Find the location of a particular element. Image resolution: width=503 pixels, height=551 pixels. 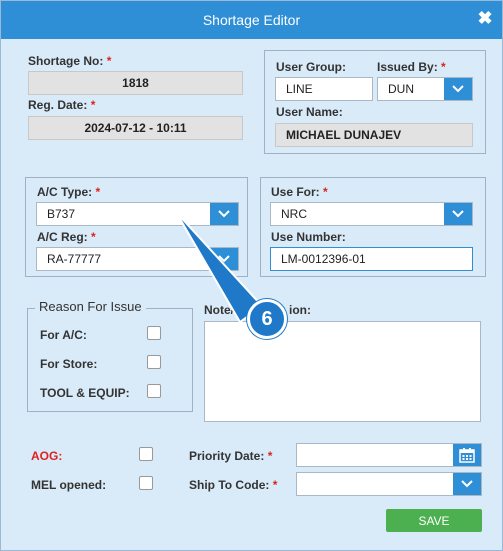

step-badge: 6 is located at coordinates (267, 319).